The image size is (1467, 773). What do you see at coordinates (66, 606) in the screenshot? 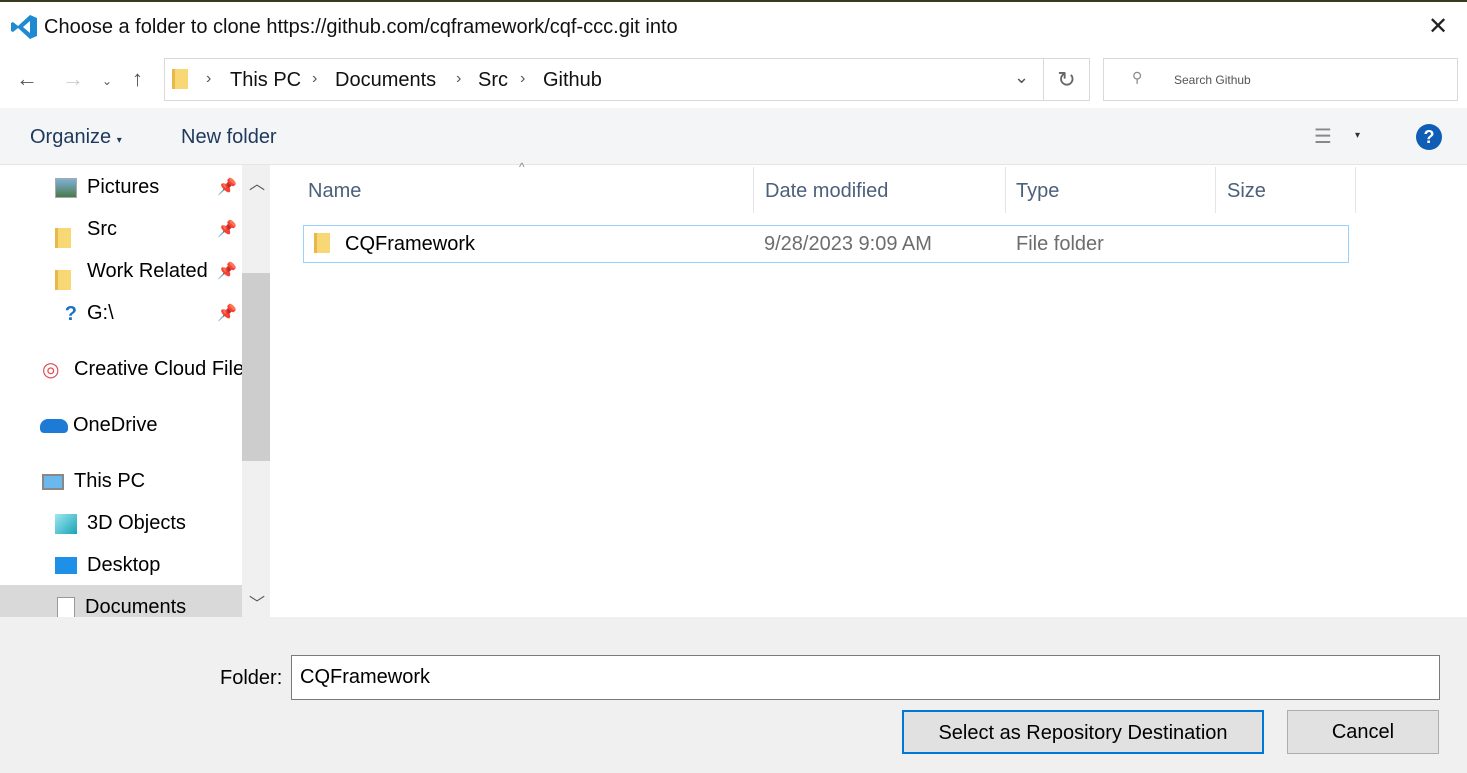
I see `documents-icon` at bounding box center [66, 606].